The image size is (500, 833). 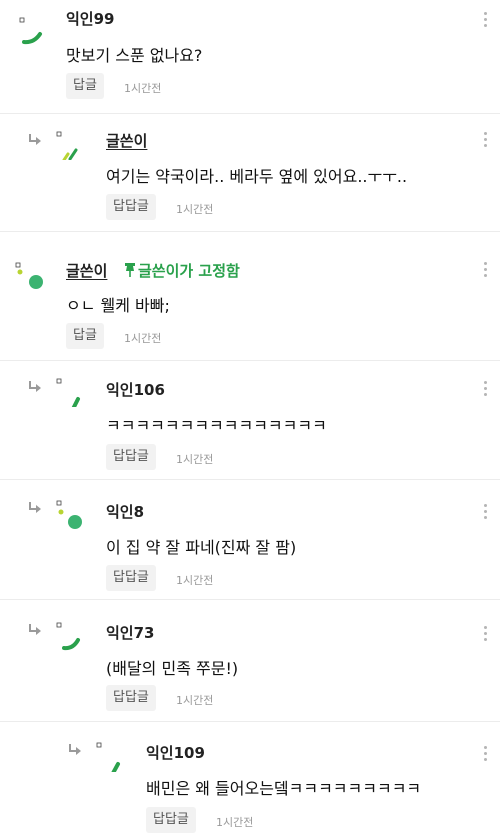 I want to click on reply-item: 익인73 (배달의 민족 쭈문!) 답답글 1시간전, so click(x=250, y=661).